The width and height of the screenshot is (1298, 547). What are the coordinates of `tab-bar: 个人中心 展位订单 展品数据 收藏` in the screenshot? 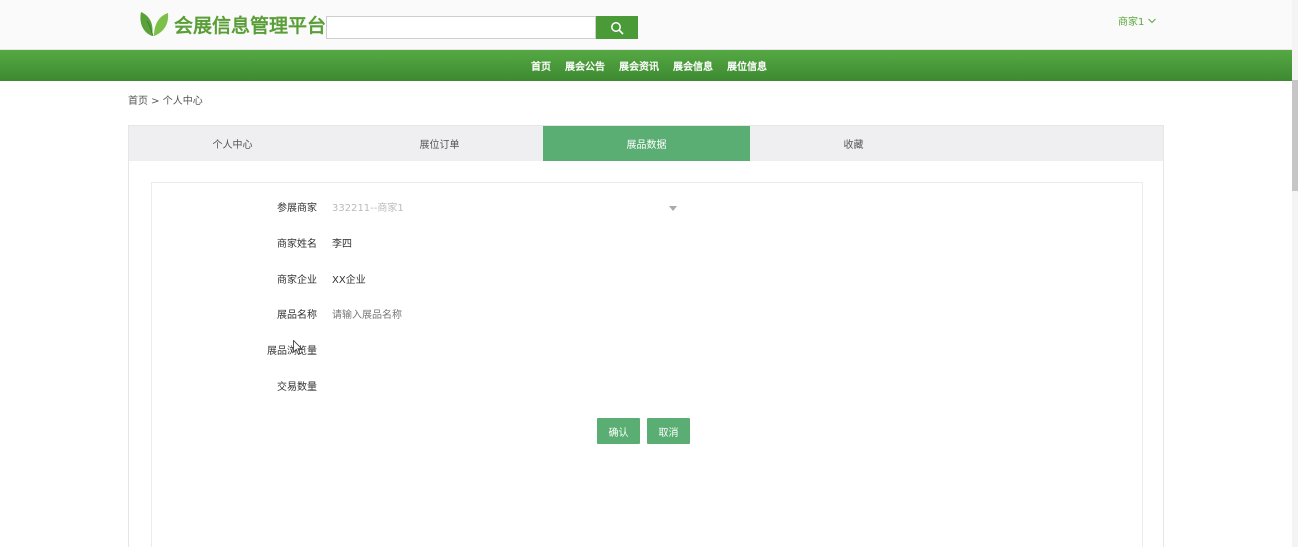 It's located at (646, 143).